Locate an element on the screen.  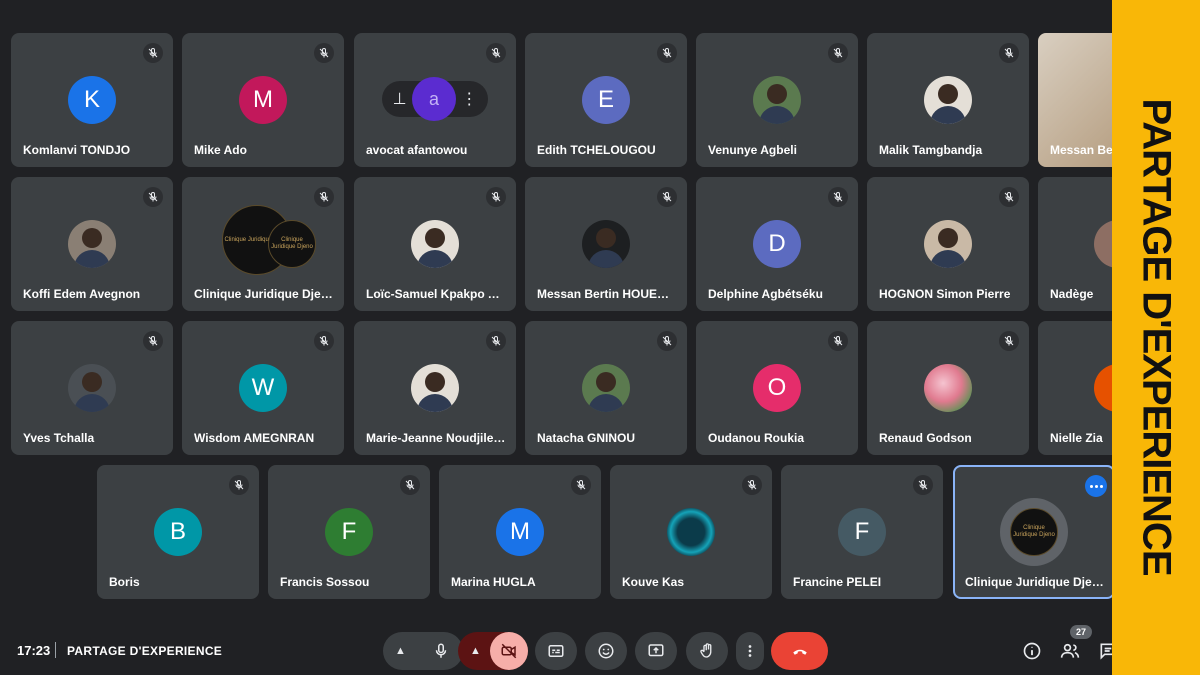
participant-tile: F Francis Sossou is located at coordinates (349, 532).